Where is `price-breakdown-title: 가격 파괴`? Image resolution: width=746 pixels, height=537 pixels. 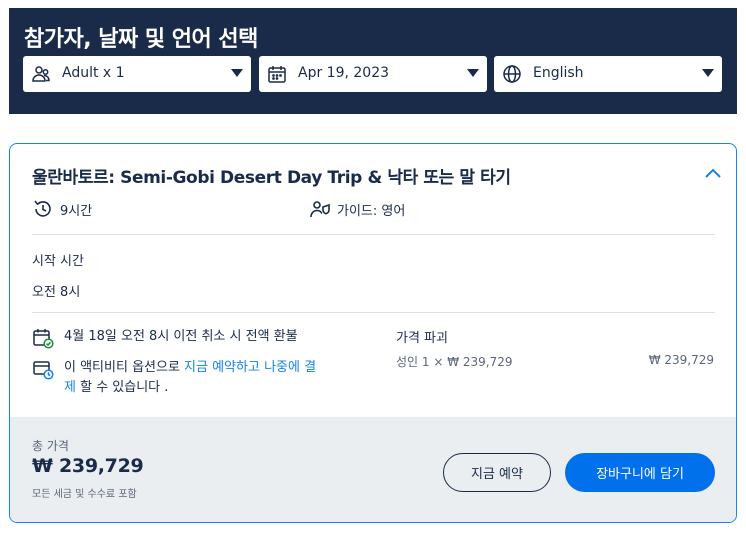 price-breakdown-title: 가격 파괴 is located at coordinates (422, 338).